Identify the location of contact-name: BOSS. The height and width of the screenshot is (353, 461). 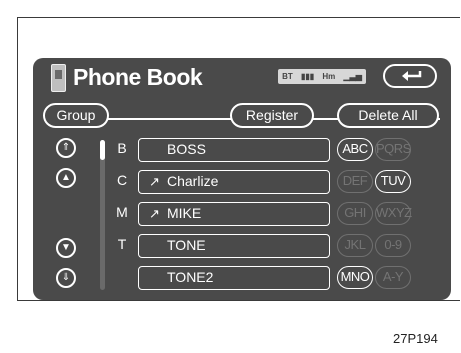
(186, 149).